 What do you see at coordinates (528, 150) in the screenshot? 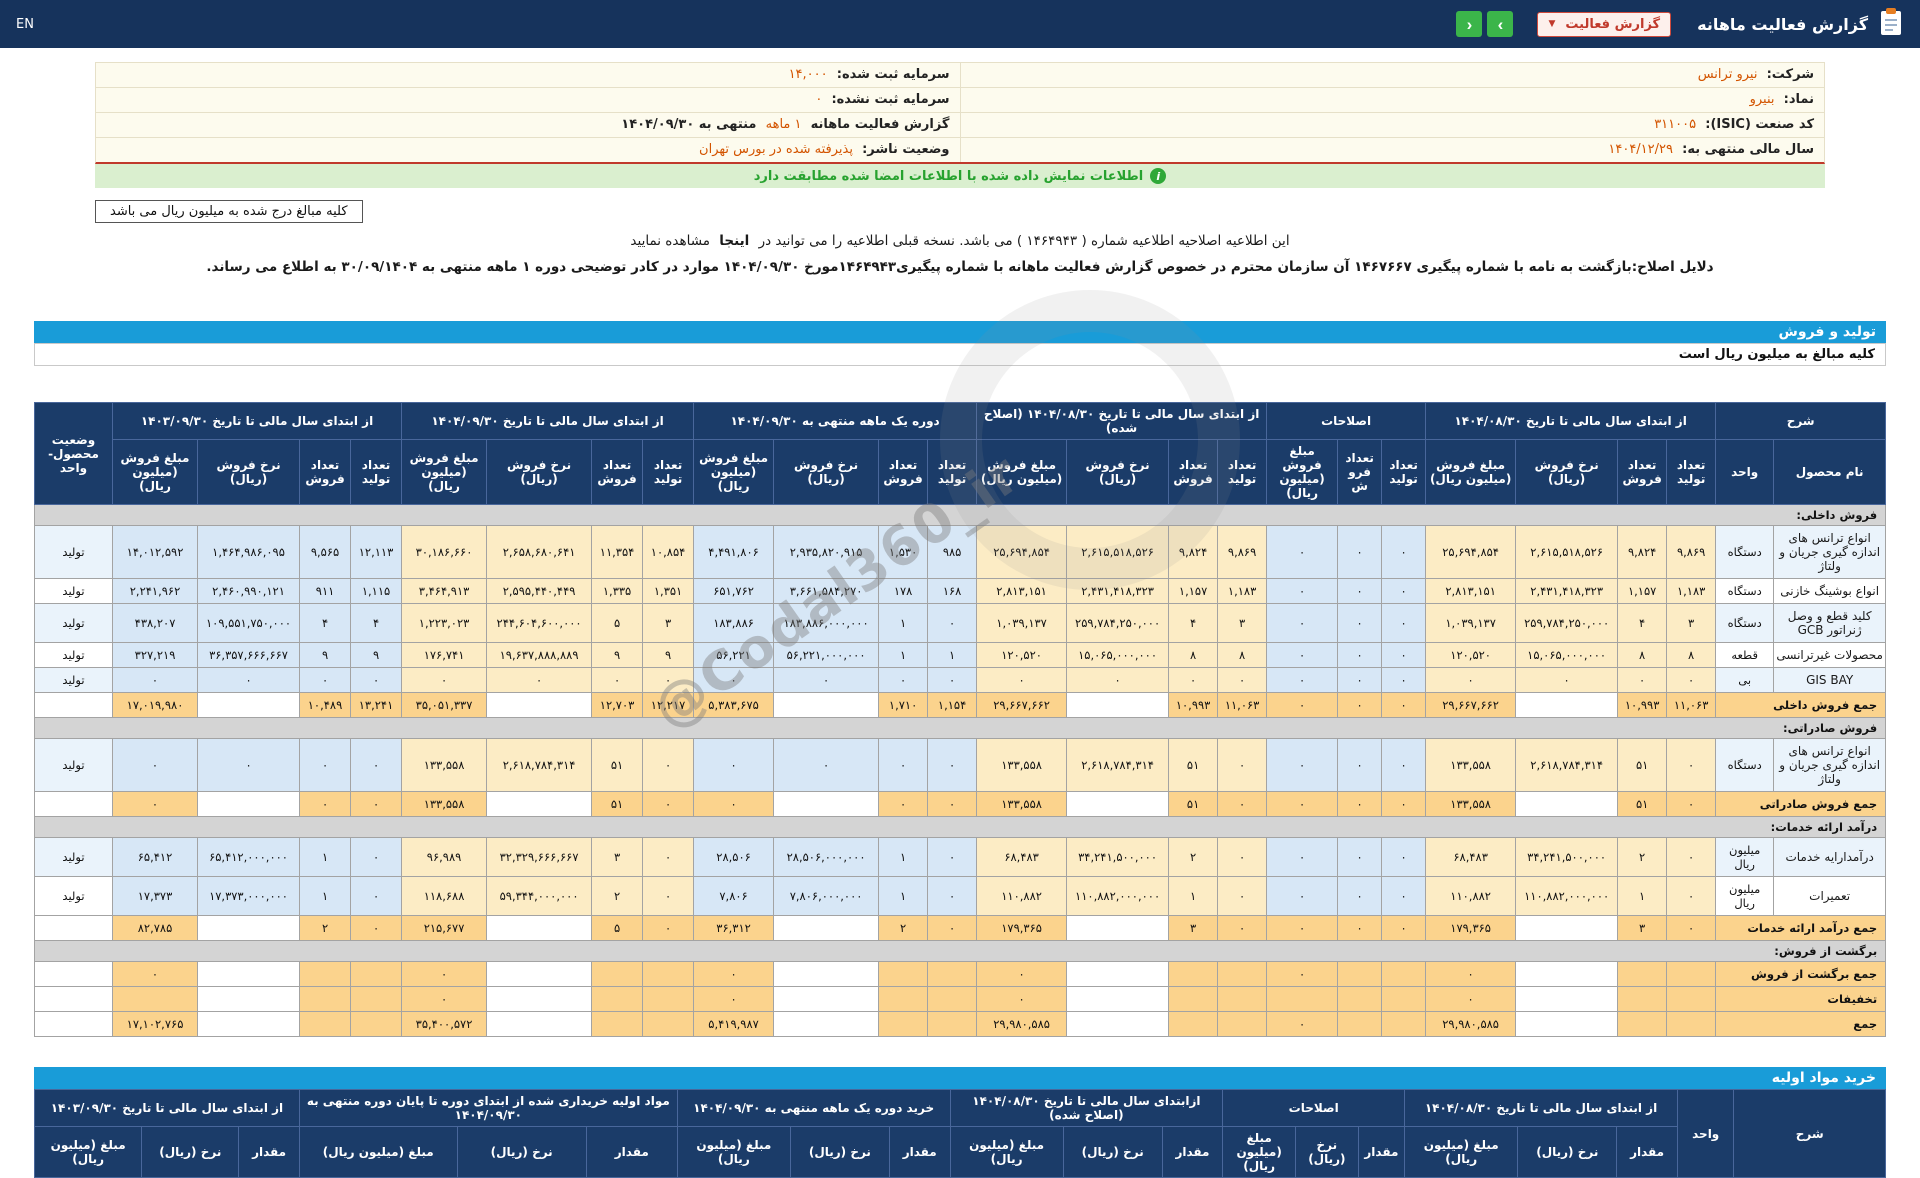
I see `issuer-status-field: وضعیت ناشر: پذیرفته شده در بورس تهران` at bounding box center [528, 150].